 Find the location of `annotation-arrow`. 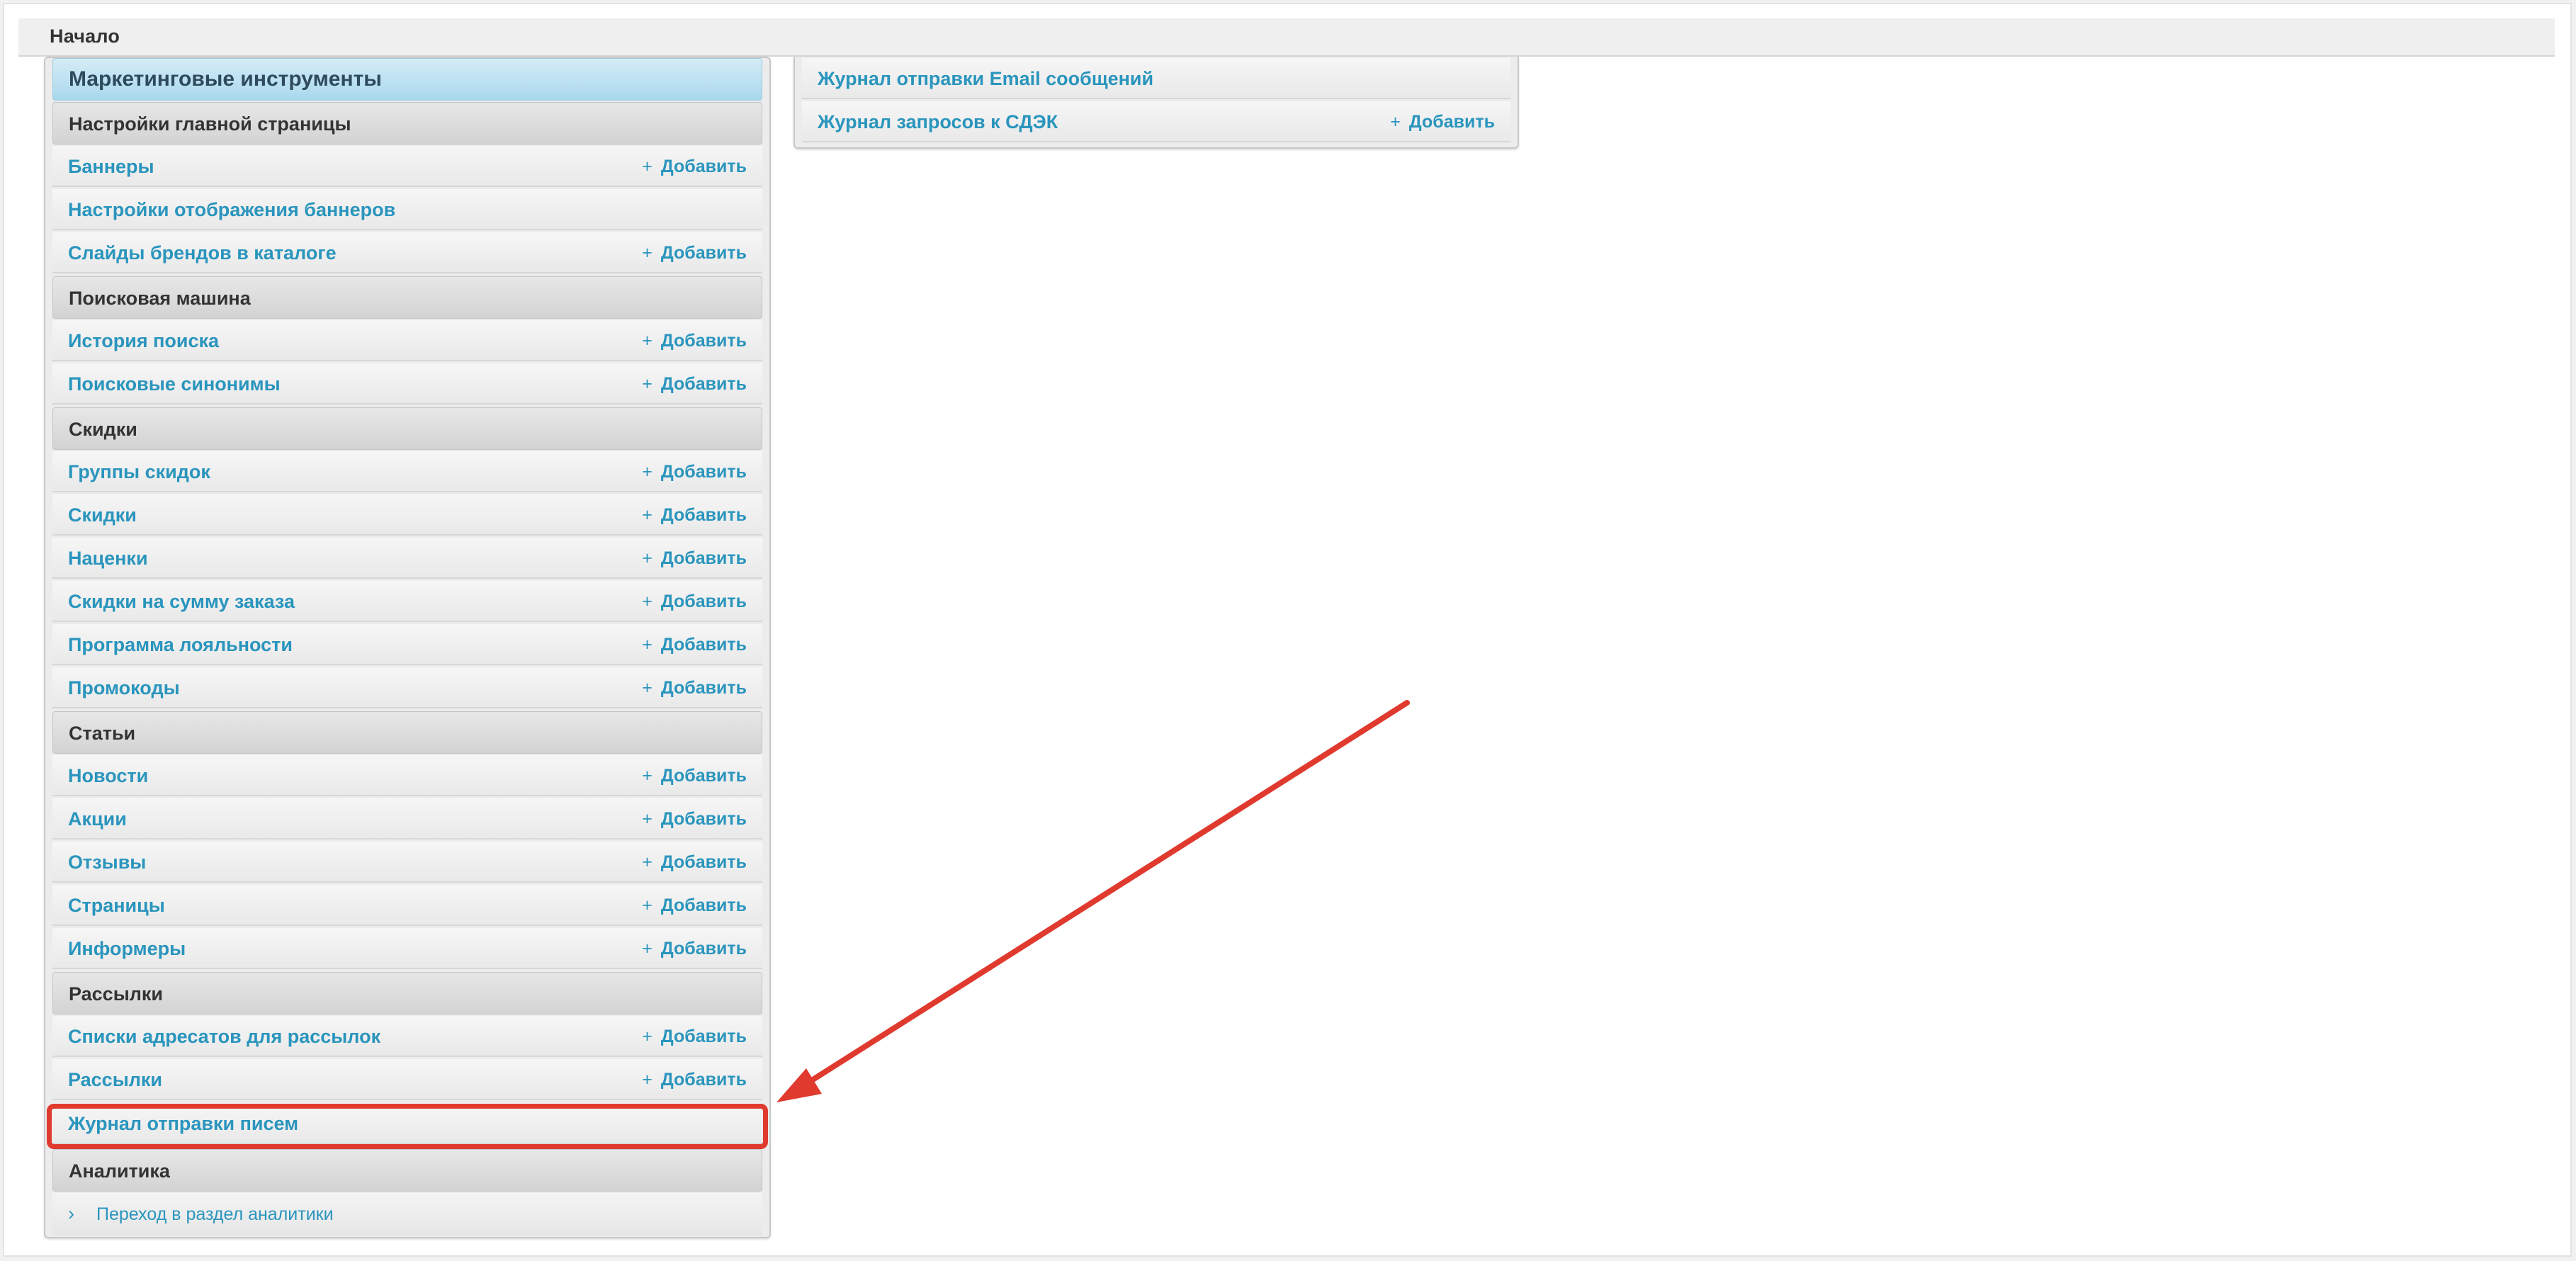

annotation-arrow is located at coordinates (1093, 901).